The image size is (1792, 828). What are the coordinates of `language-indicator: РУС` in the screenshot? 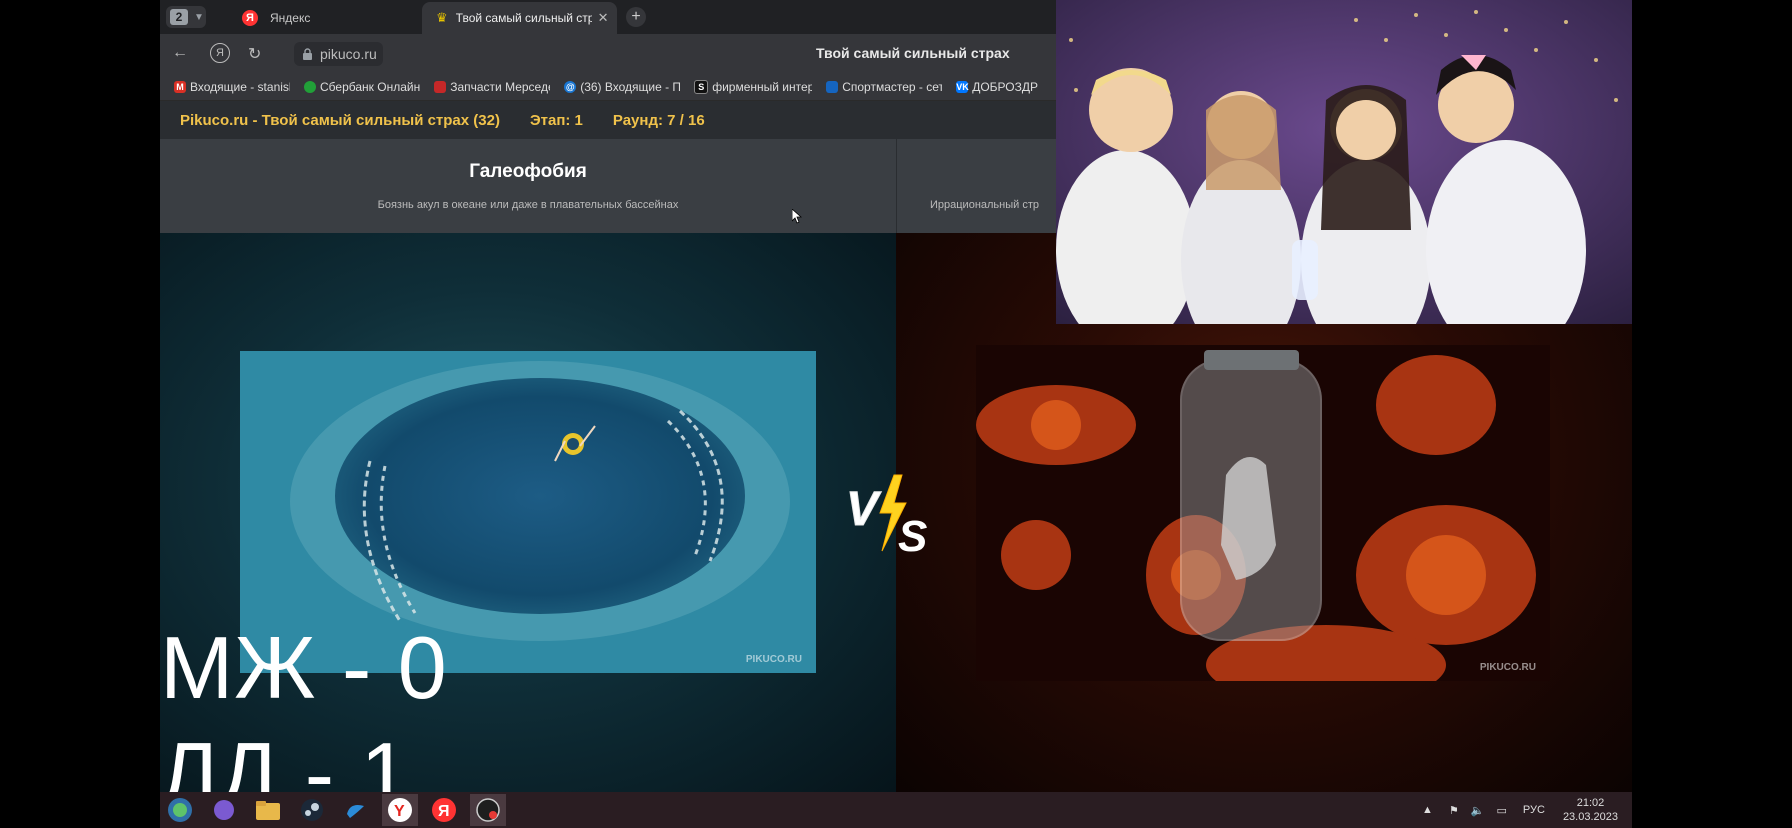 It's located at (1534, 810).